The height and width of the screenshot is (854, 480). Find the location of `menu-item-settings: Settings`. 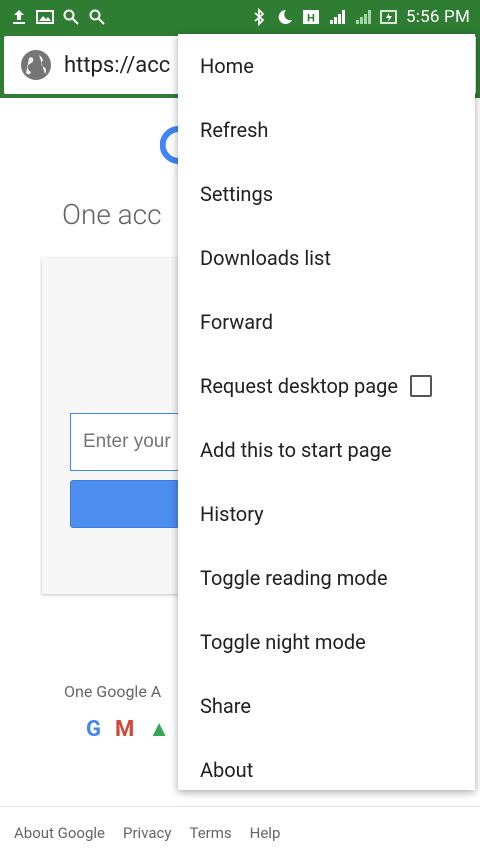

menu-item-settings: Settings is located at coordinates (326, 194).